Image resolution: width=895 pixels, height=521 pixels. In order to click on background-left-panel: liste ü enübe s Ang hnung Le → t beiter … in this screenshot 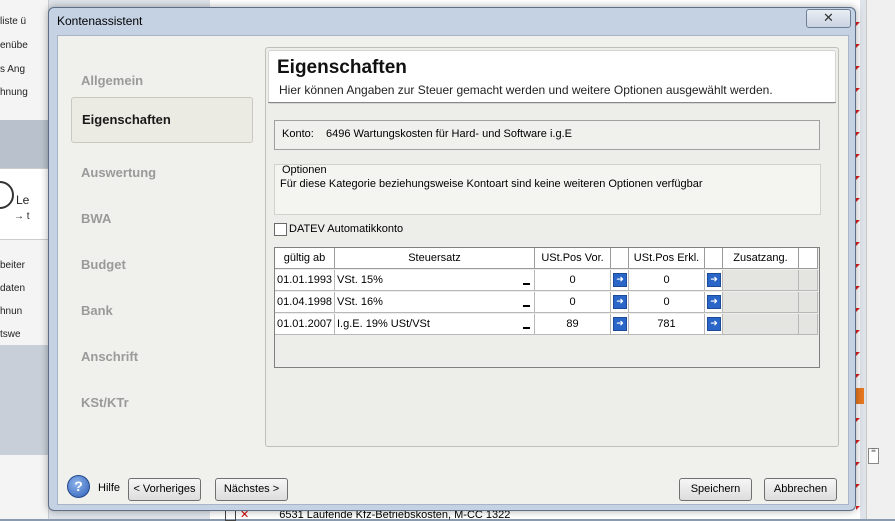, I will do `click(24, 259)`.